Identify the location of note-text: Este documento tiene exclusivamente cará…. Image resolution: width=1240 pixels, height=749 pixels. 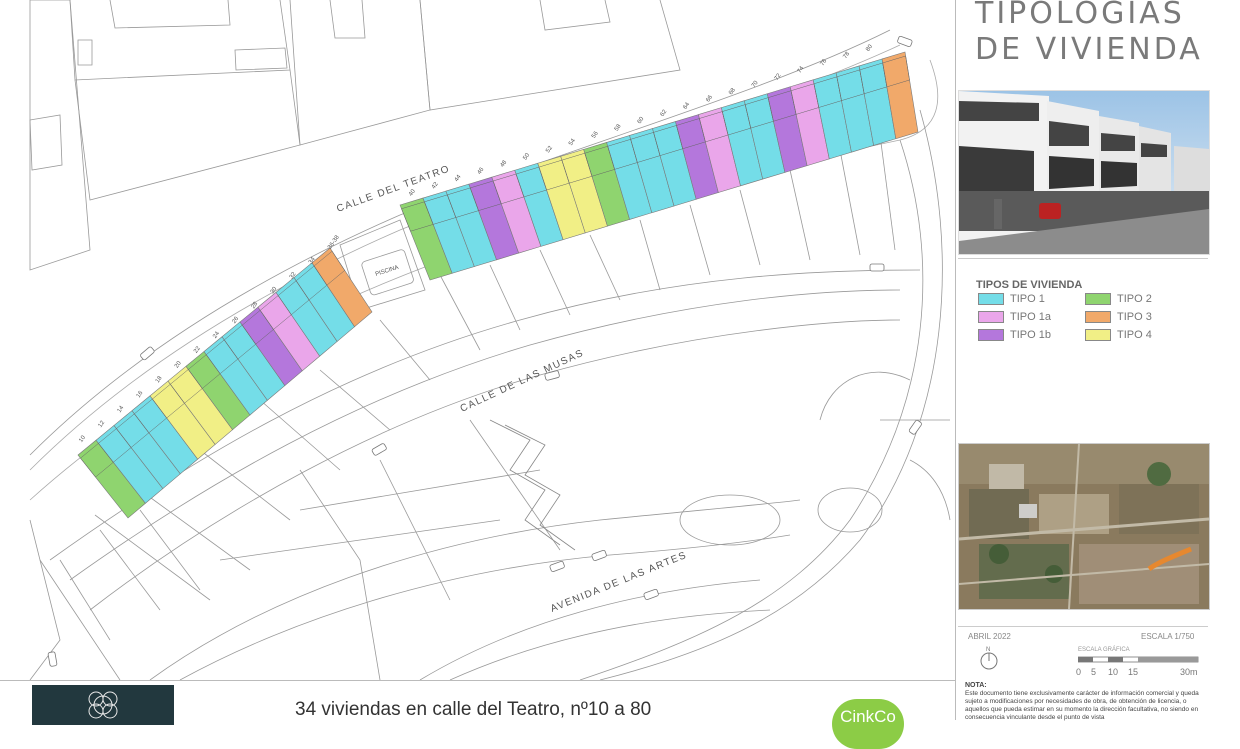
(1082, 705).